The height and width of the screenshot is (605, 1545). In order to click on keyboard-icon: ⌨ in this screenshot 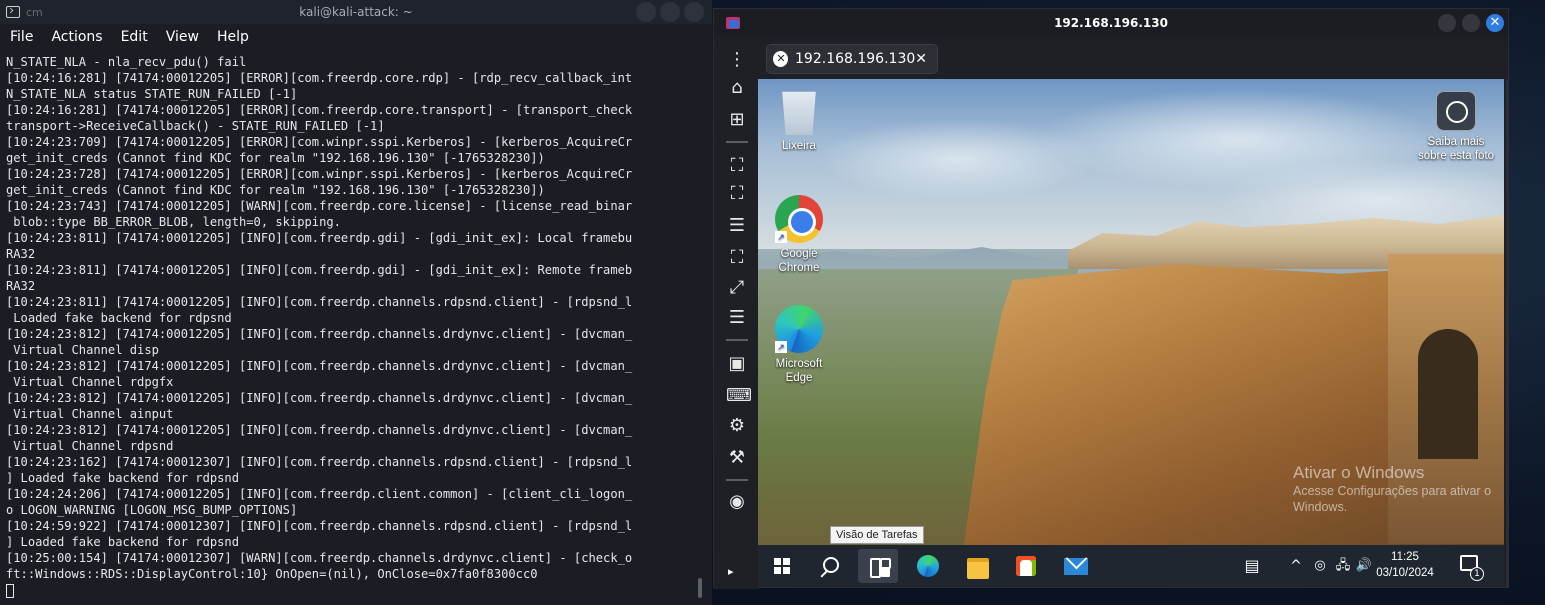, I will do `click(739, 396)`.